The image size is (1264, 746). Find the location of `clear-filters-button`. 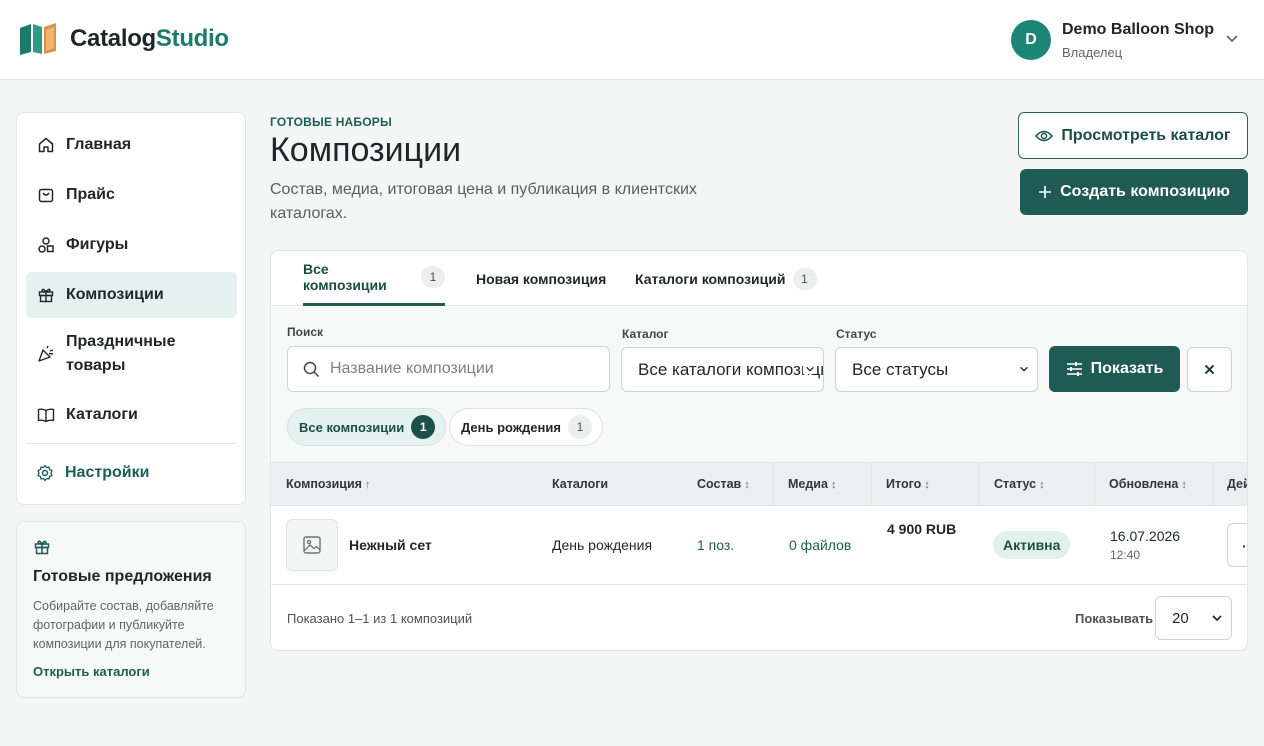

clear-filters-button is located at coordinates (1209, 369).